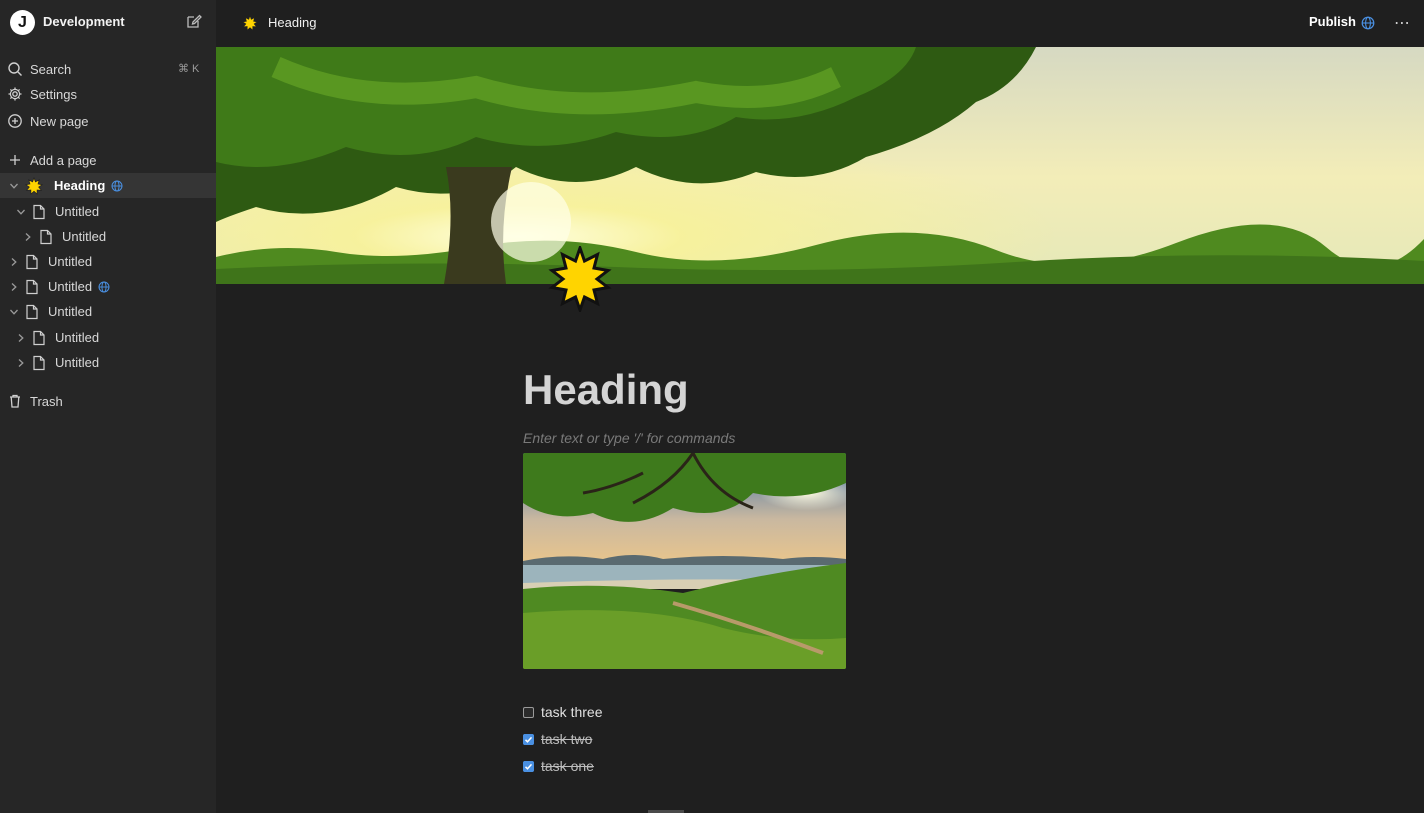 Image resolution: width=1424 pixels, height=813 pixels. I want to click on page-emoji-icon, so click(580, 279).